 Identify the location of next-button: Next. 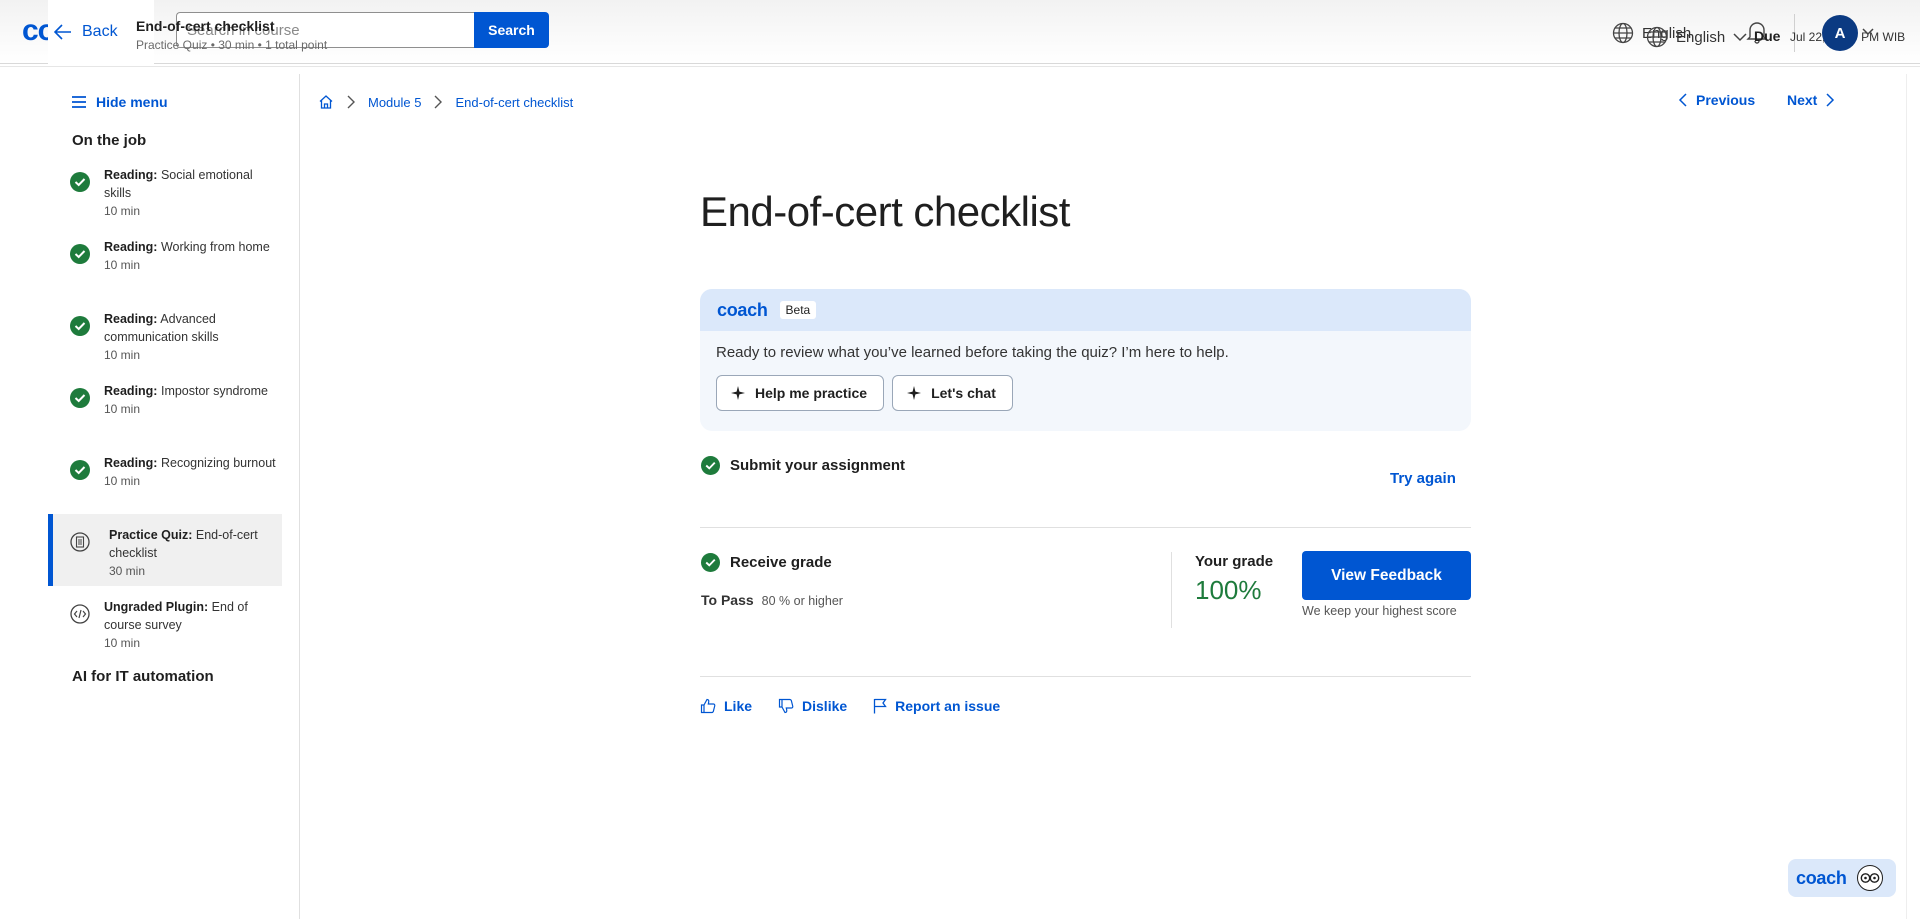
(1811, 100).